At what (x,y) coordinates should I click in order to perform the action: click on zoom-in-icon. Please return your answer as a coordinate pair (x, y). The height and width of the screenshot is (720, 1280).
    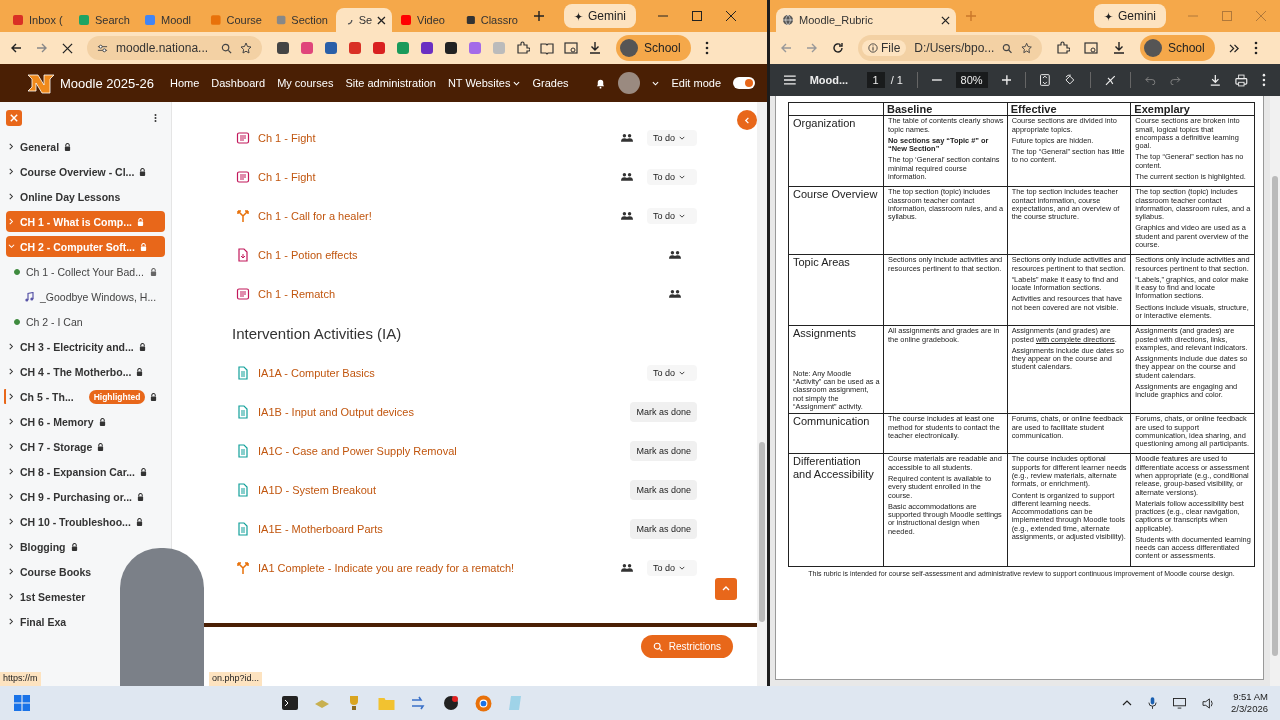
    Looking at the image, I should click on (1006, 80).